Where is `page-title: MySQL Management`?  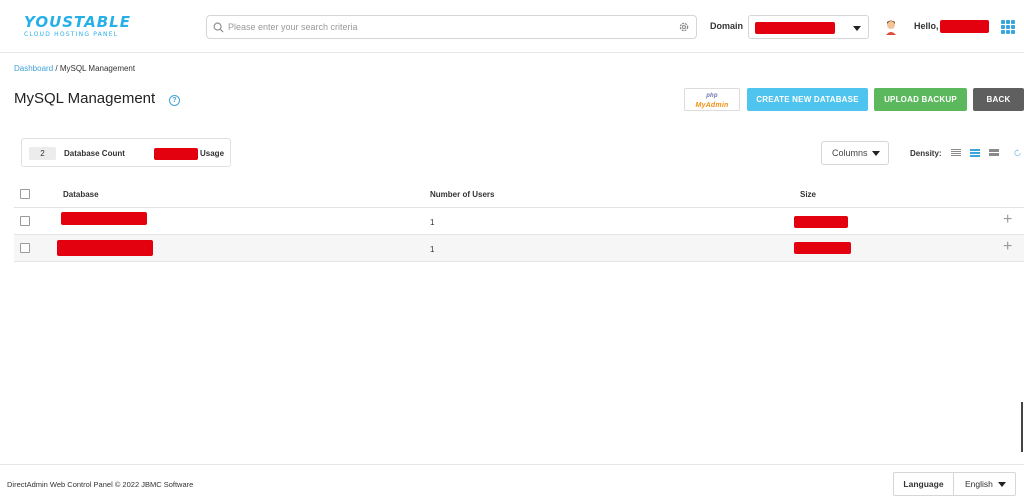 page-title: MySQL Management is located at coordinates (85, 98).